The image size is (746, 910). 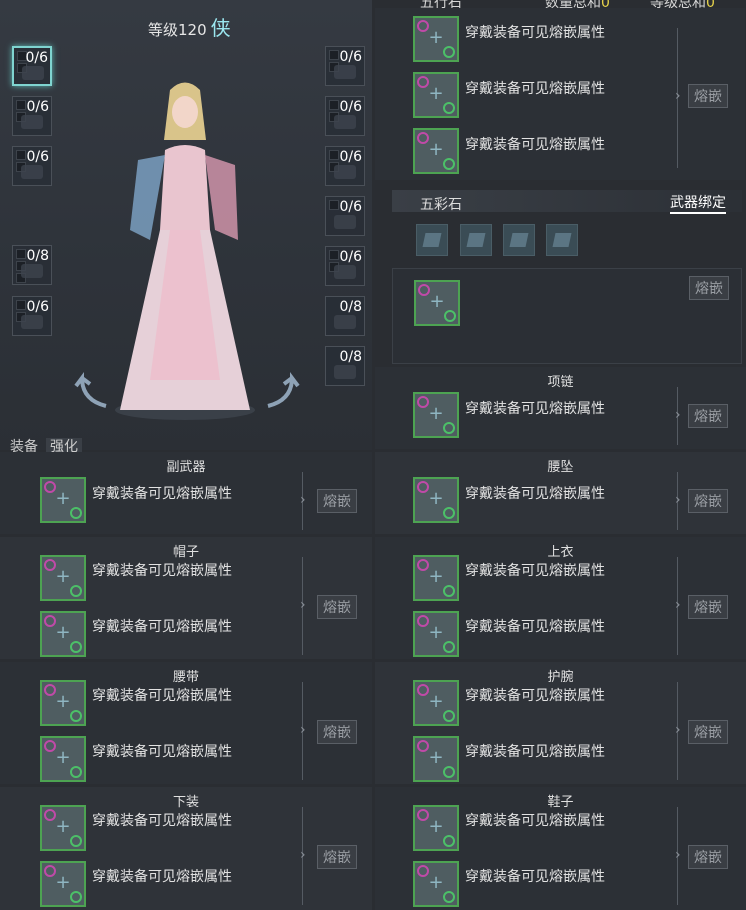 I want to click on section-top: 上衣 + 穿戴装备可见熔嵌属性 + 穿戴装备可见熔嵌属性 › 熔嵌, so click(x=560, y=598).